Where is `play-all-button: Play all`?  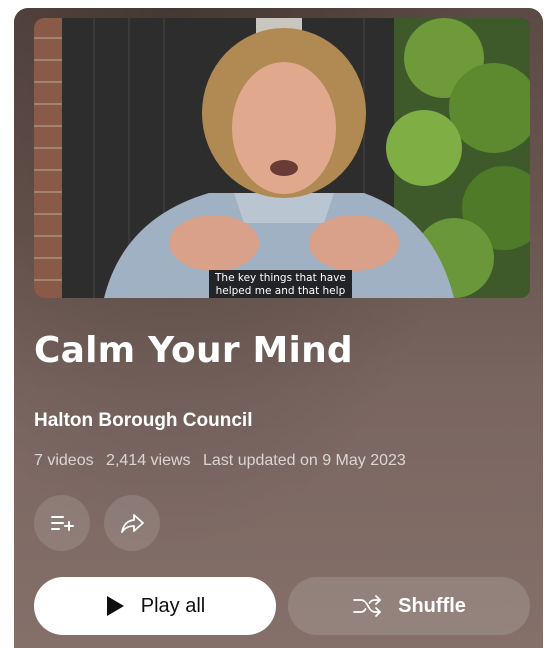
play-all-button: Play all is located at coordinates (155, 606).